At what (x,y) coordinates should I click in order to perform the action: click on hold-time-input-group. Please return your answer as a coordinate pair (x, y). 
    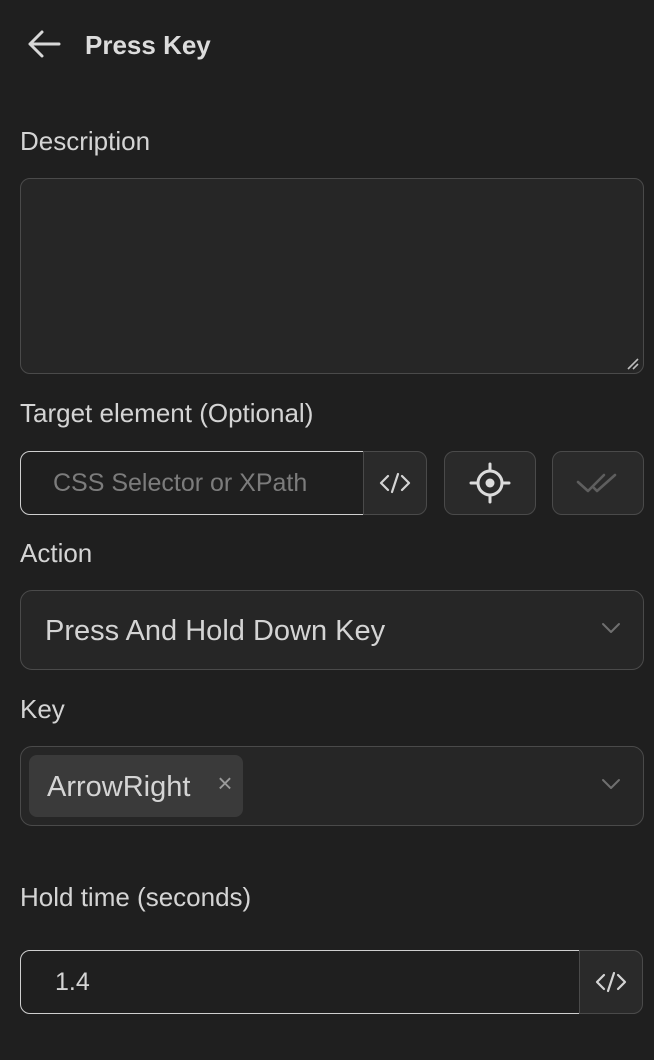
    Looking at the image, I should click on (332, 982).